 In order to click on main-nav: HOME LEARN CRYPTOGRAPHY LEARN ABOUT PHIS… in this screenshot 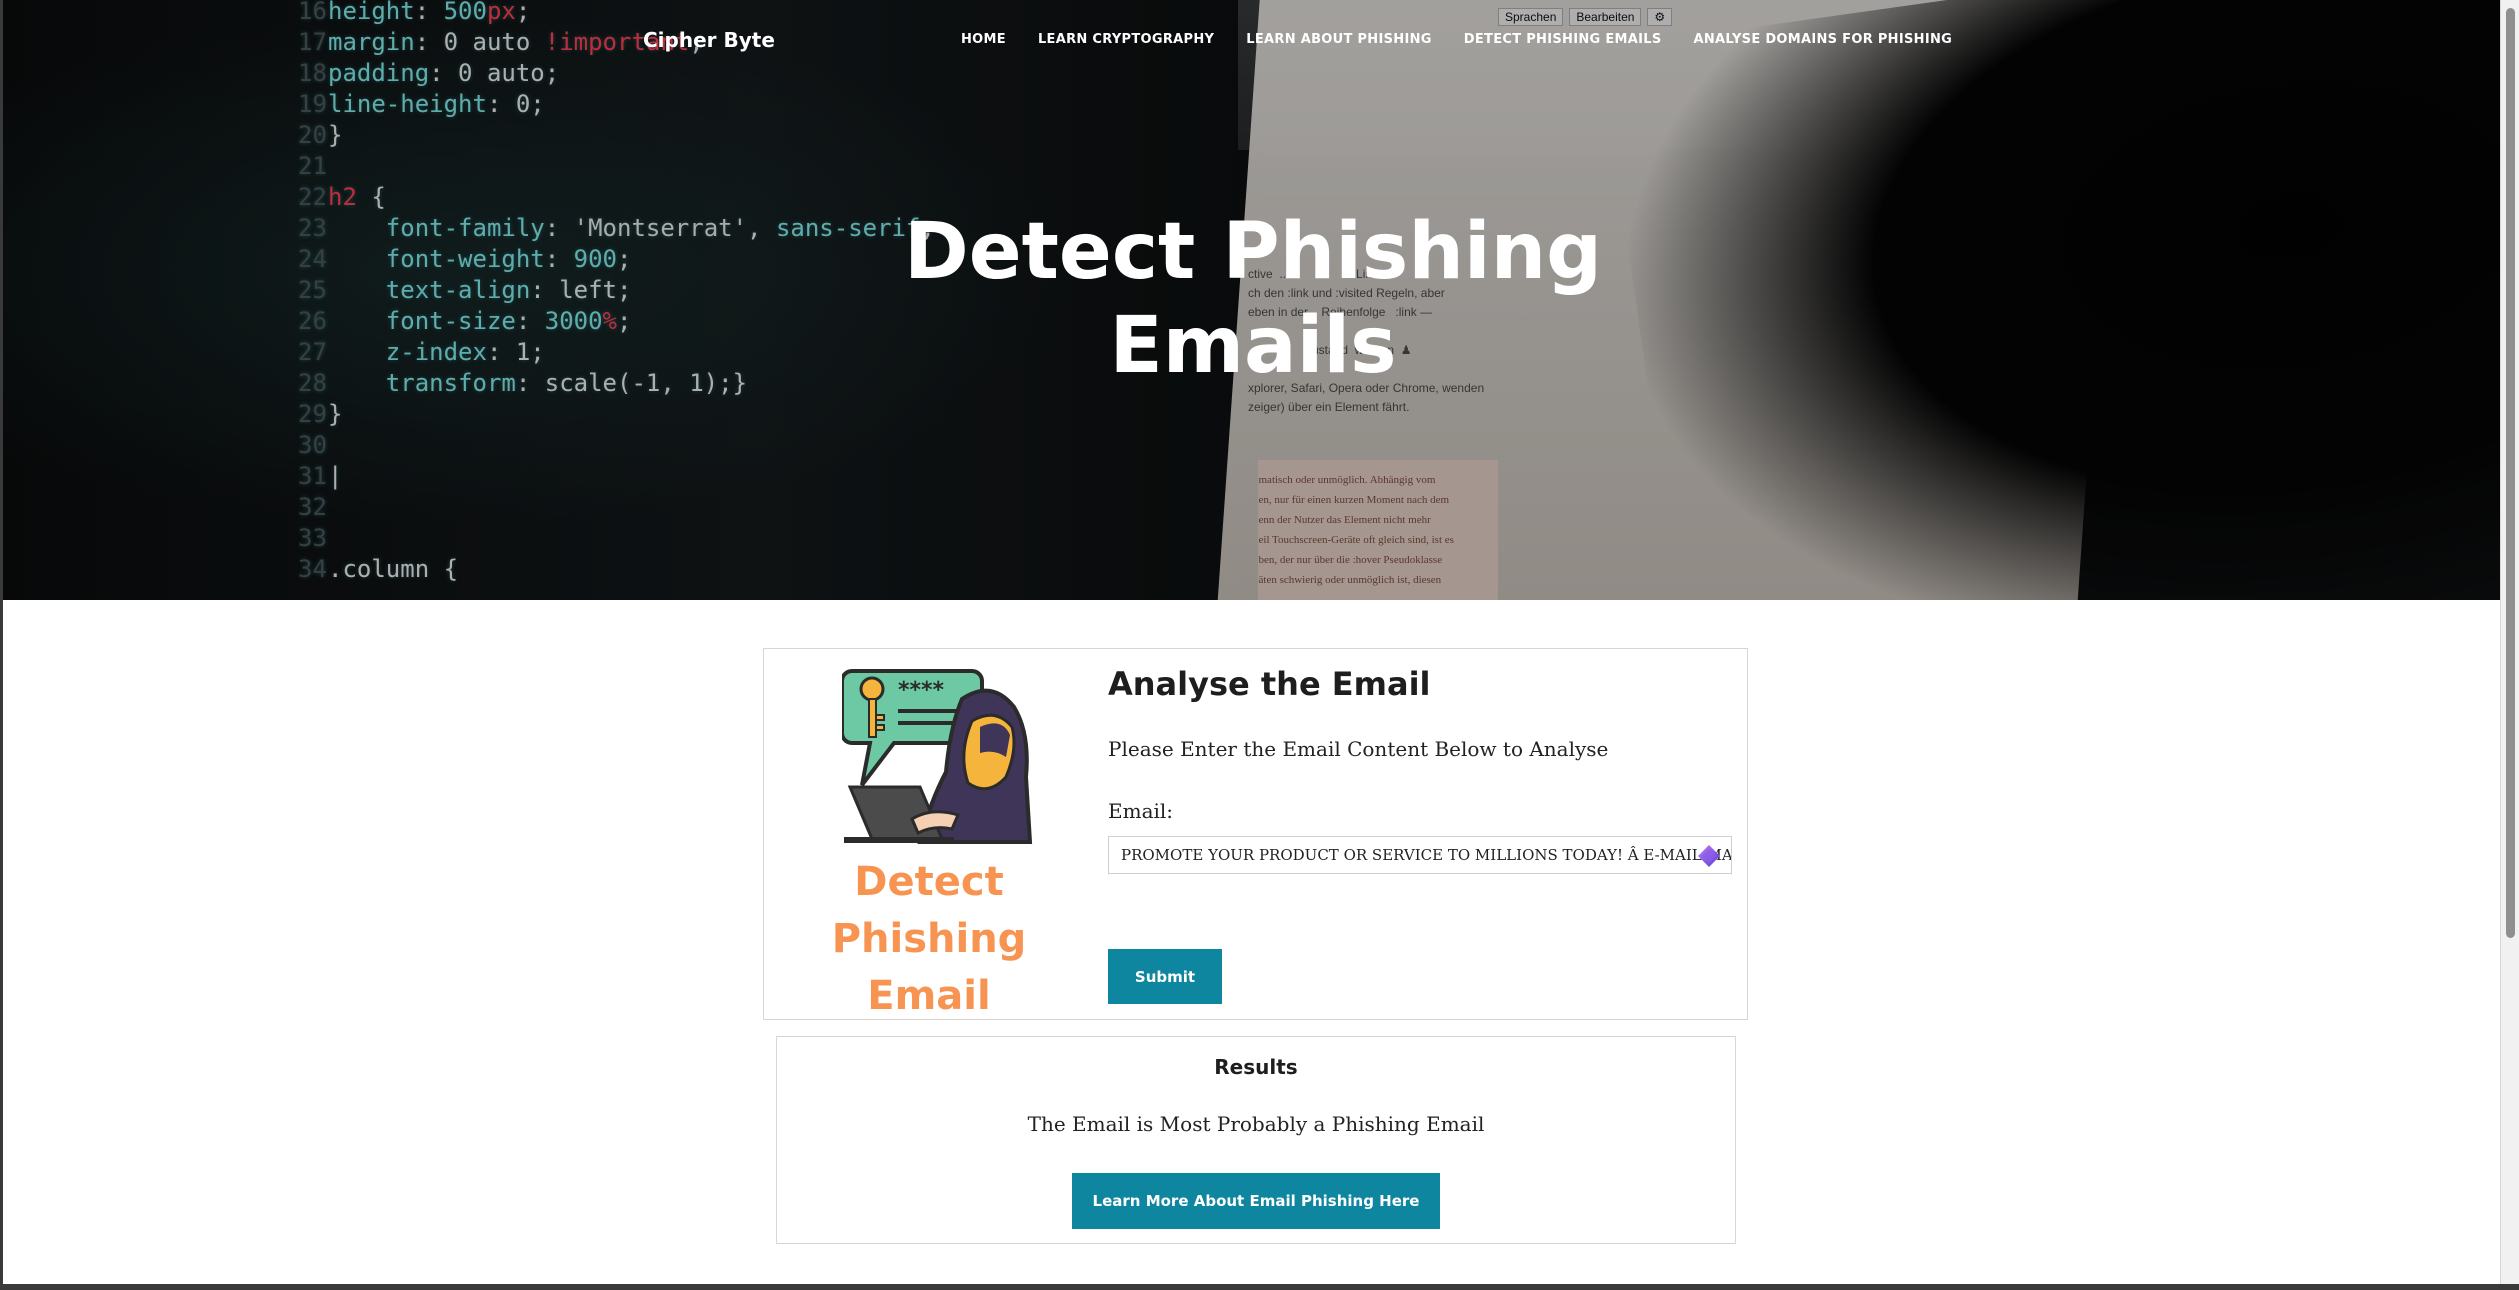, I will do `click(1472, 39)`.